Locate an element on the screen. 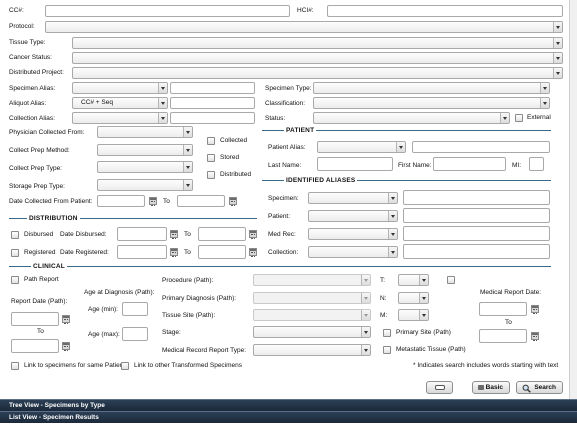  date-collected-from-input is located at coordinates (121, 201).